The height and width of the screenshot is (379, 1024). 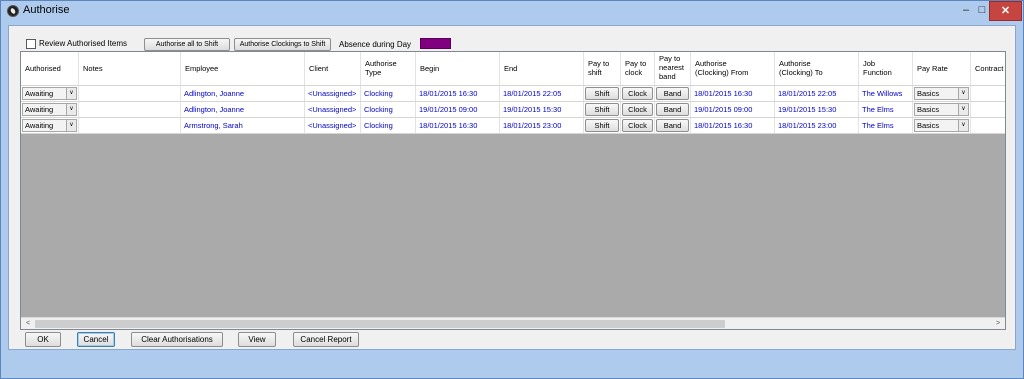 I want to click on scroll-left-arrow-icon: <, so click(x=28, y=324).